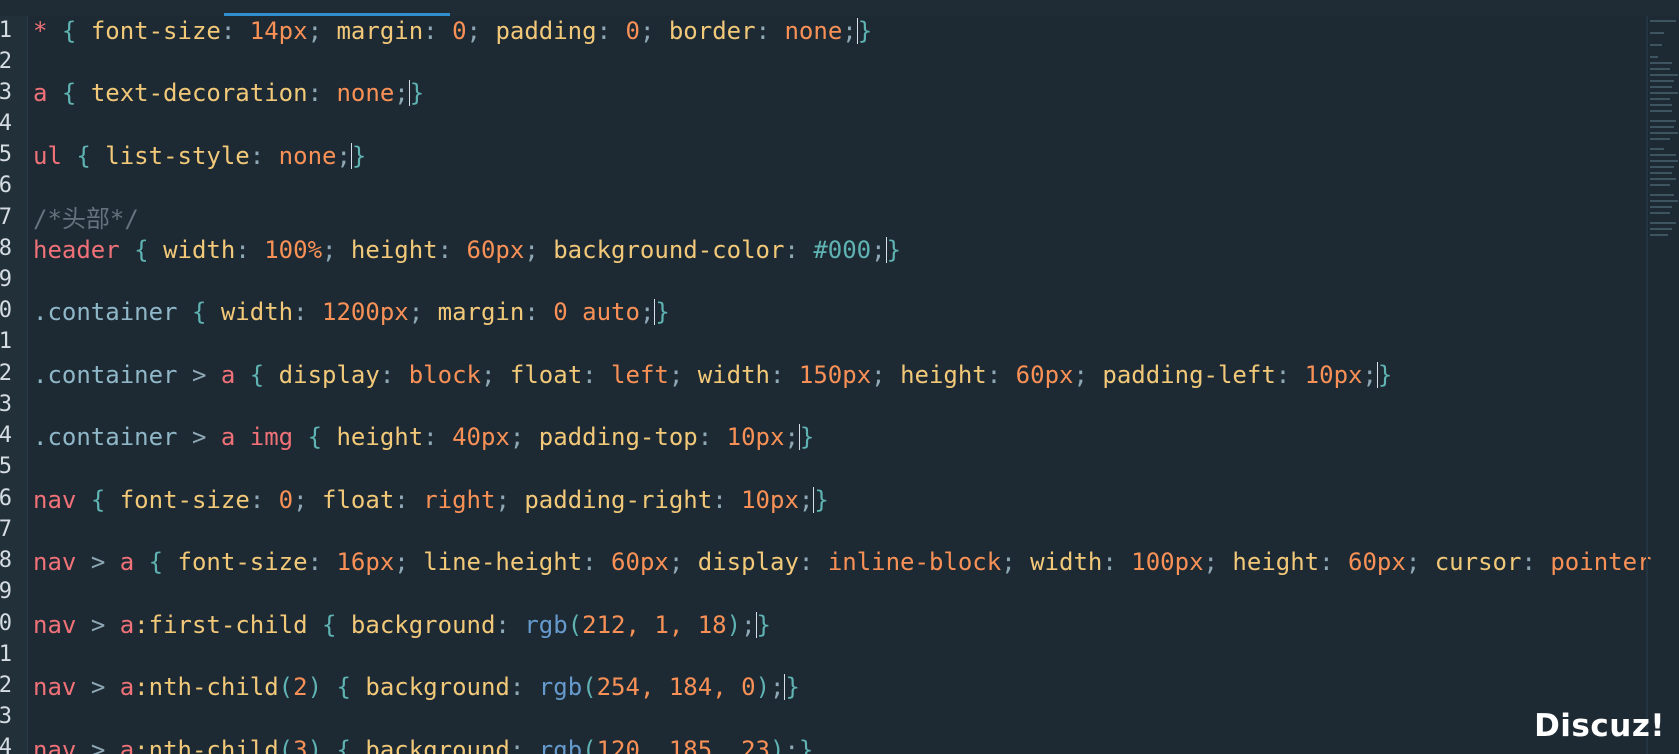 This screenshot has width=1679, height=754. Describe the element at coordinates (560, 745) in the screenshot. I see `css-function: rgb` at that location.